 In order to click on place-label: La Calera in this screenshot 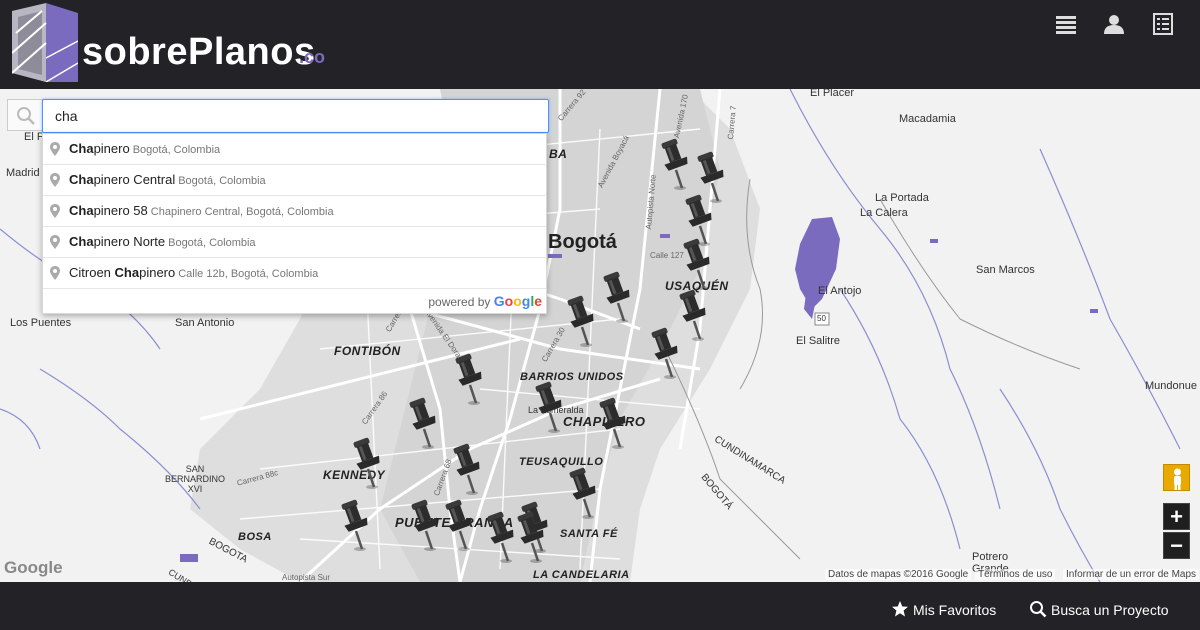, I will do `click(884, 213)`.